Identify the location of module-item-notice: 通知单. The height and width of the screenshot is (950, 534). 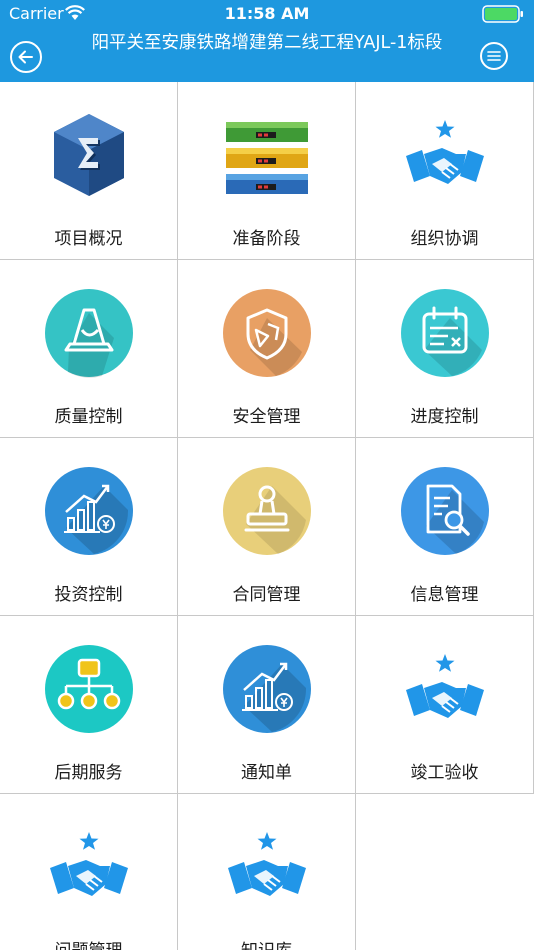
(267, 705).